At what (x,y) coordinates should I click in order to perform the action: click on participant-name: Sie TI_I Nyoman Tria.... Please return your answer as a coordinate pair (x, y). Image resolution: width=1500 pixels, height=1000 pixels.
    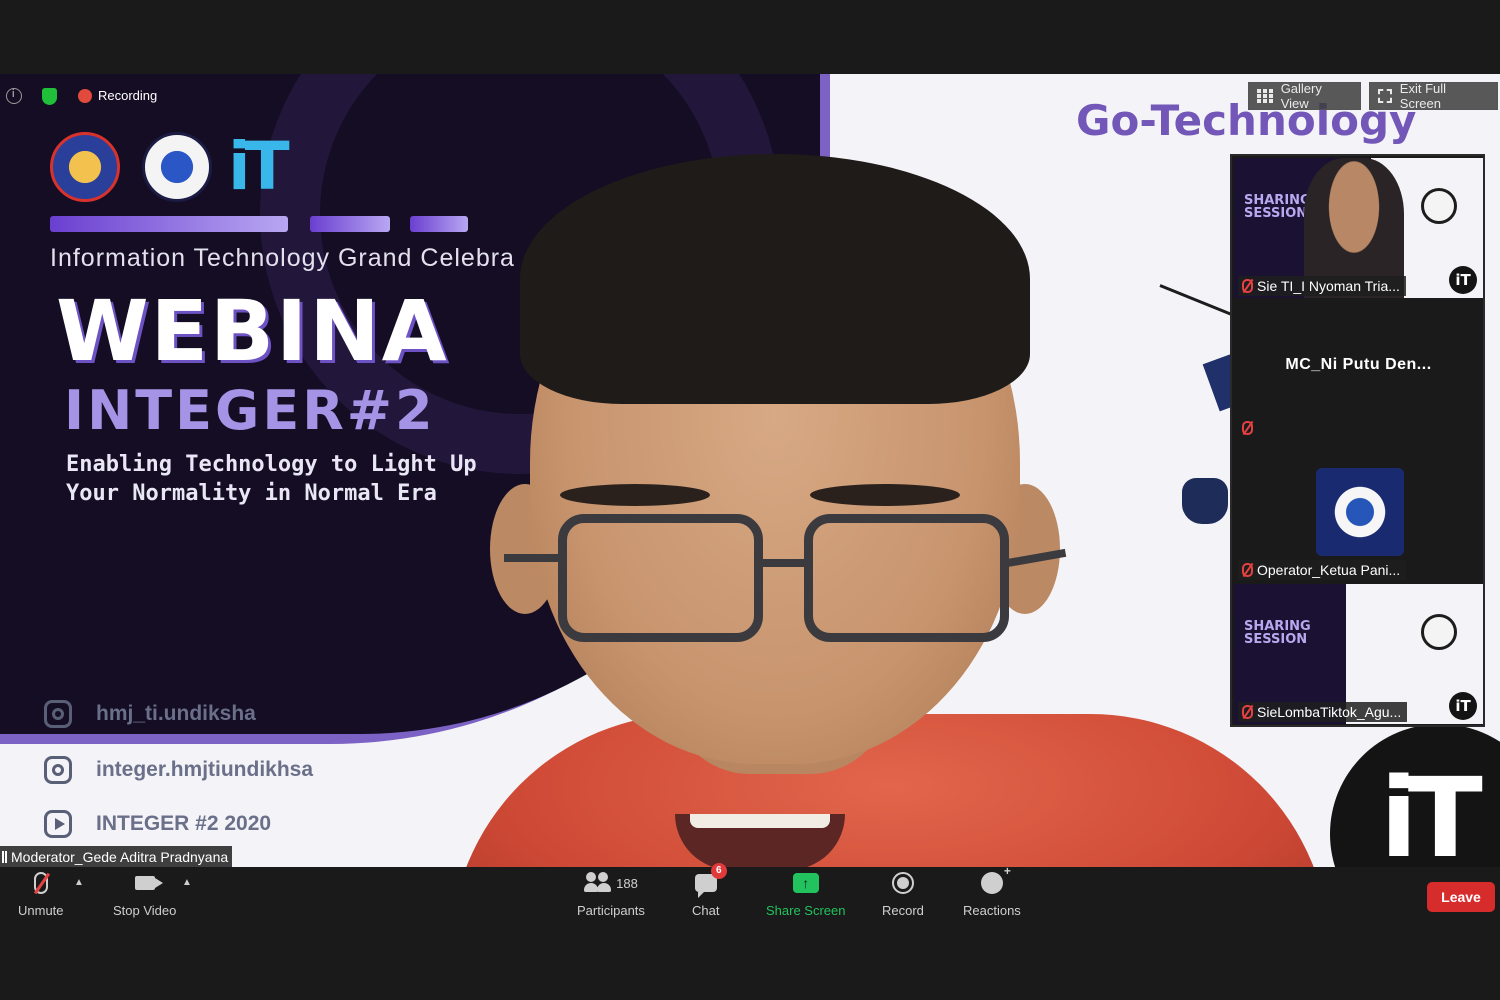
    Looking at the image, I should click on (1328, 286).